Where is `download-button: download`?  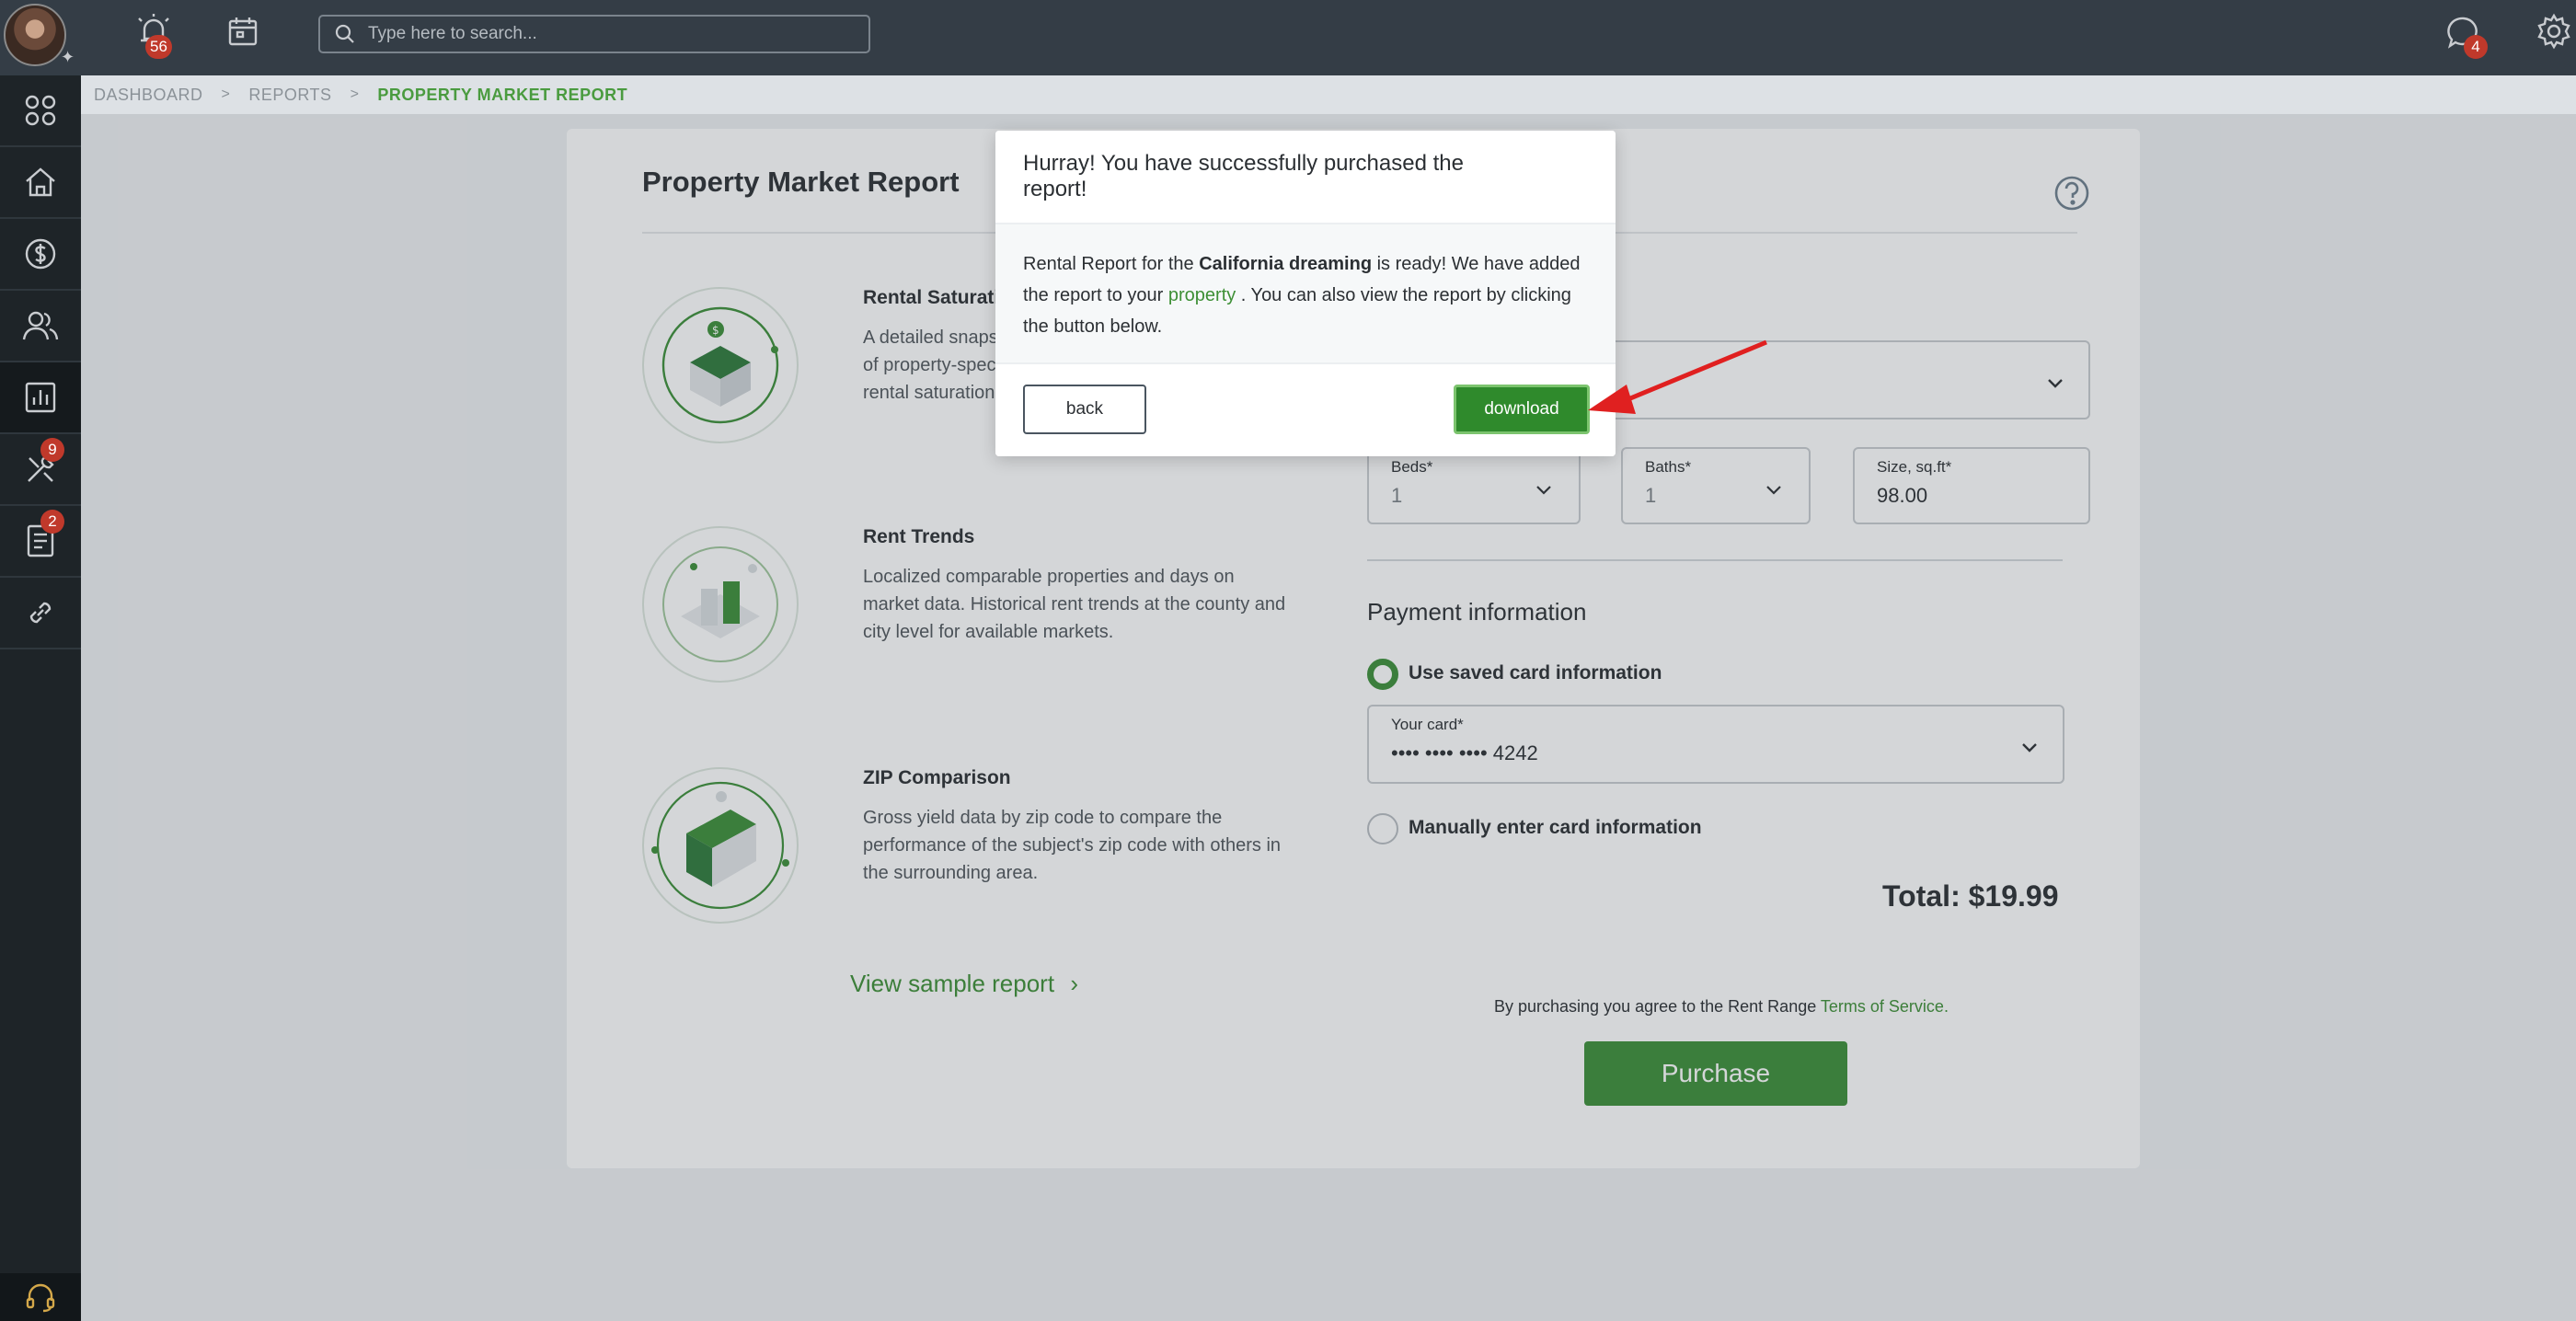 download-button: download is located at coordinates (1522, 409).